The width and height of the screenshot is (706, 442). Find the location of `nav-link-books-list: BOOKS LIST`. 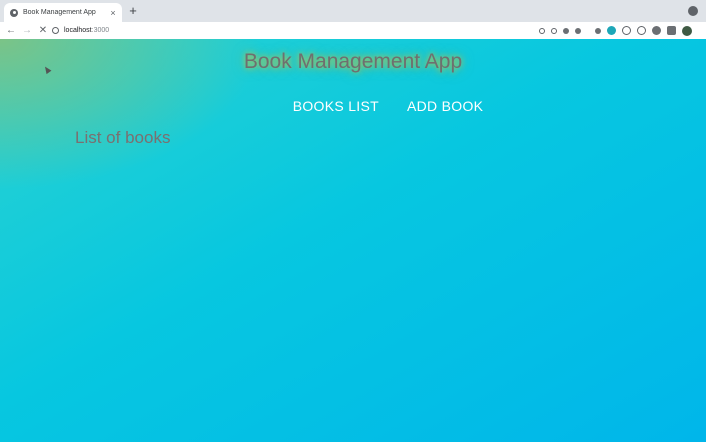

nav-link-books-list: BOOKS LIST is located at coordinates (336, 106).